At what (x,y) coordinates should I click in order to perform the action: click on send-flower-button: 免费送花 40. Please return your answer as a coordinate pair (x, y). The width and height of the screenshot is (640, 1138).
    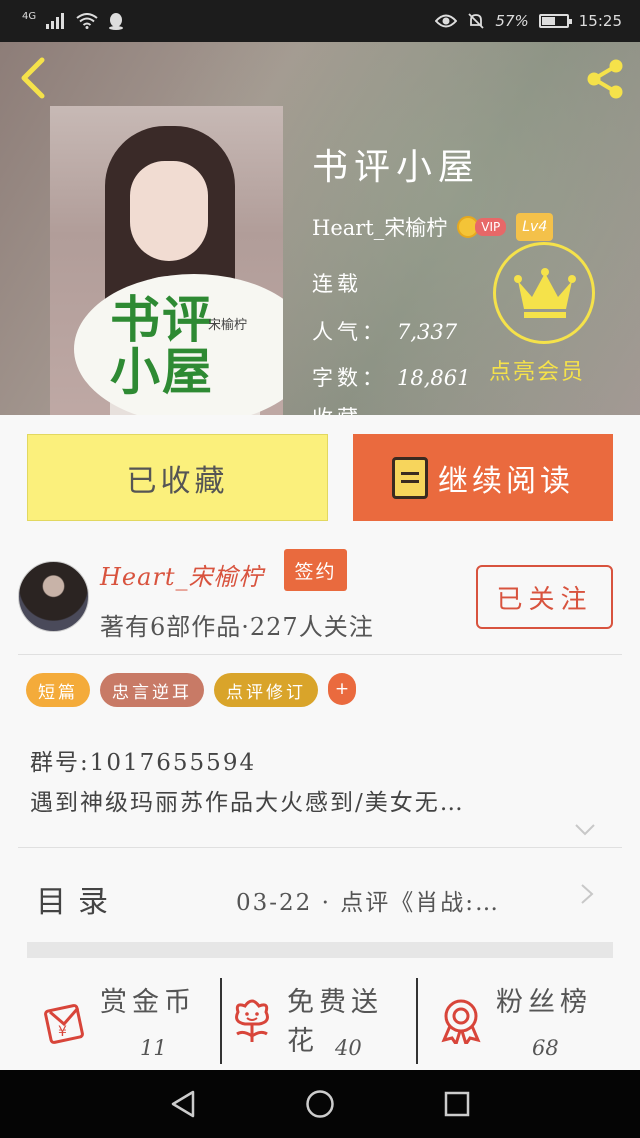
    Looking at the image, I should click on (305, 1020).